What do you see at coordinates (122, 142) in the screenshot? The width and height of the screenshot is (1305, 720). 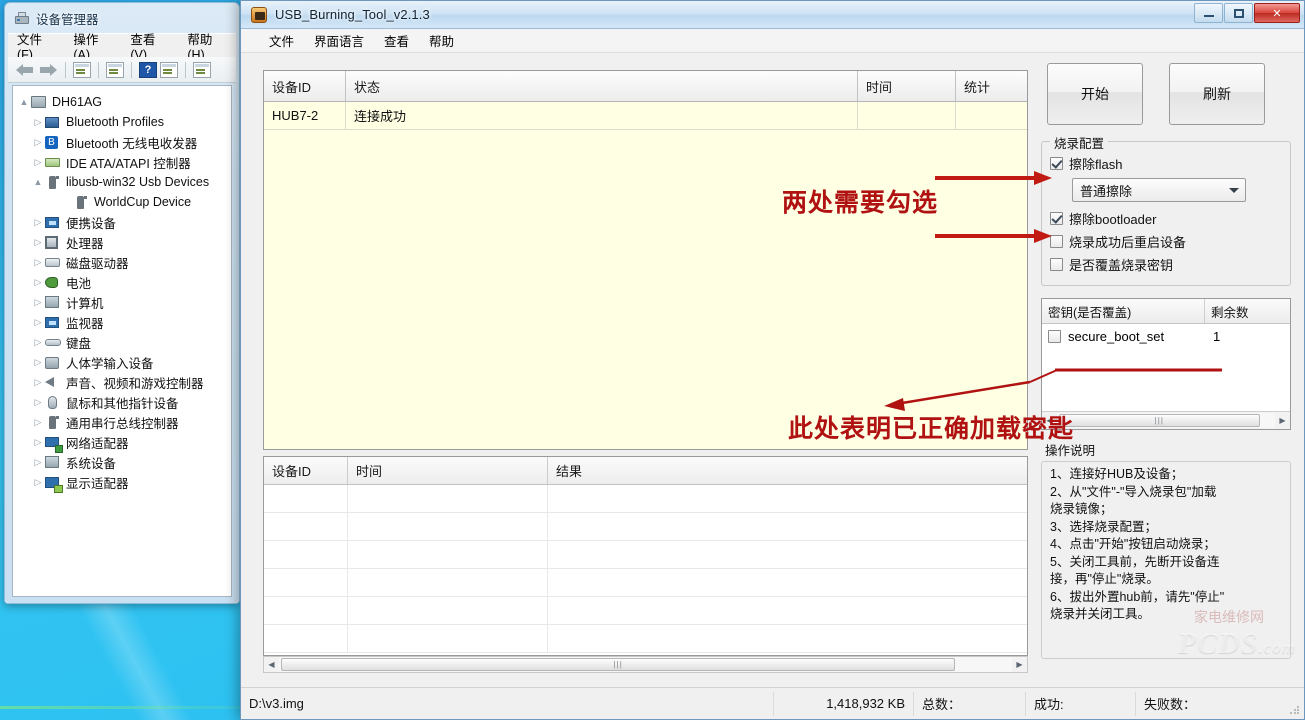 I see `tree-item-2: ▷ B Bluetooth 无线电收发器` at bounding box center [122, 142].